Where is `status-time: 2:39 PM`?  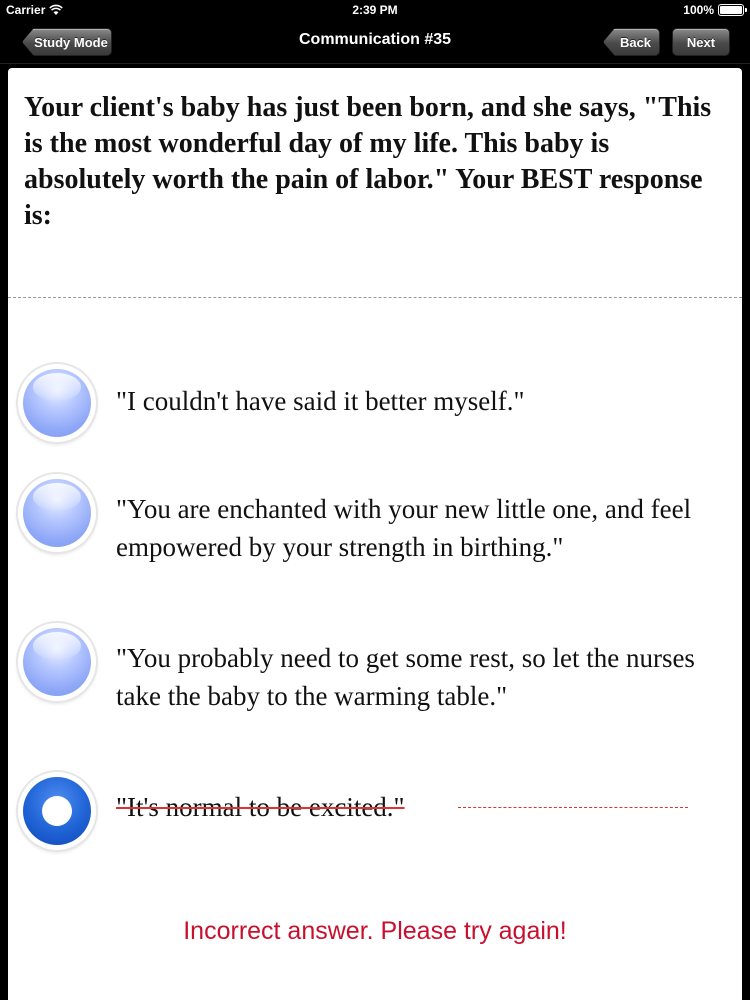
status-time: 2:39 PM is located at coordinates (375, 10).